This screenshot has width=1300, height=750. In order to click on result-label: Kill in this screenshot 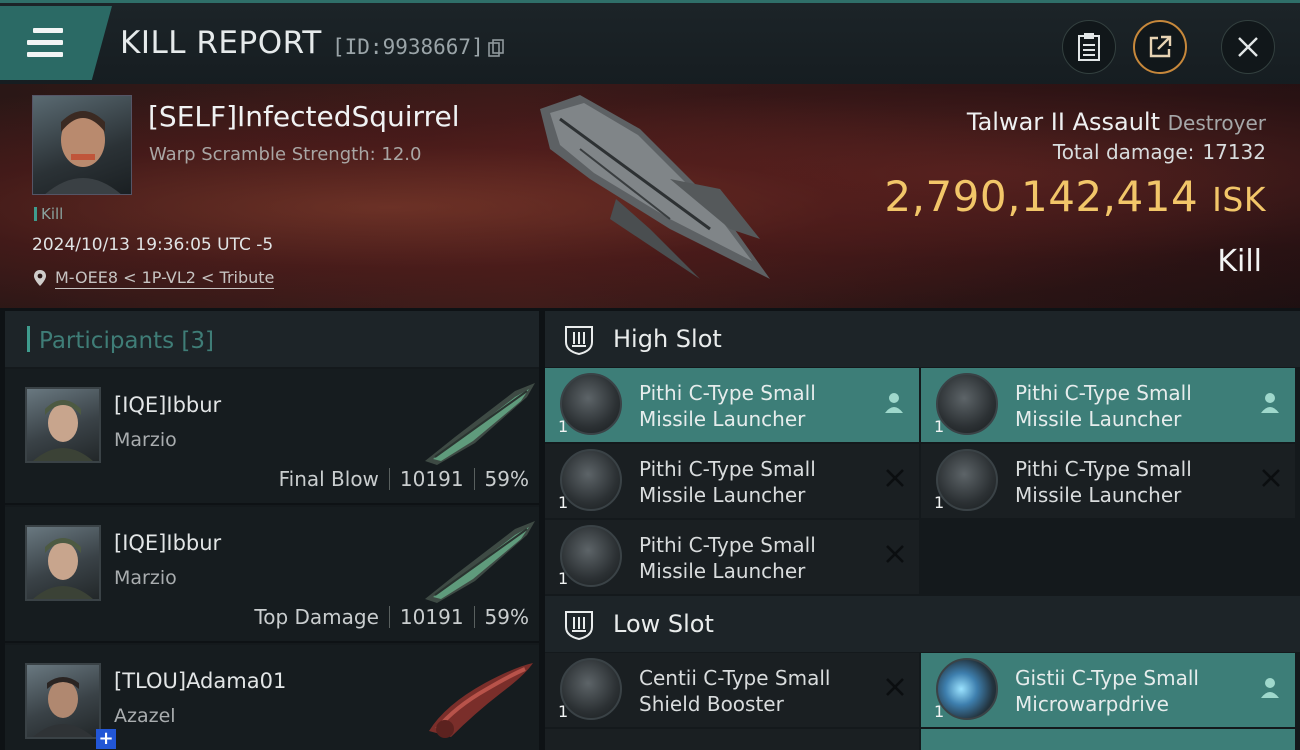, I will do `click(1239, 261)`.